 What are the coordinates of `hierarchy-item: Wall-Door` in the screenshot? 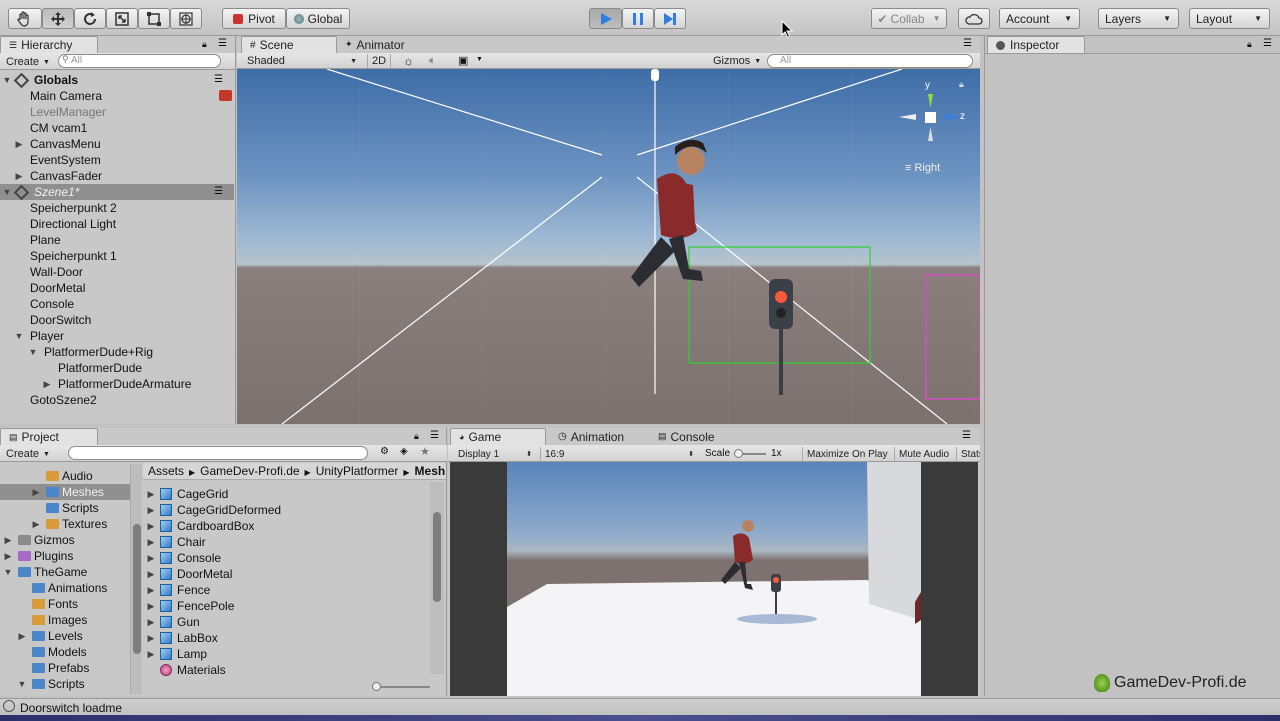 It's located at (117, 272).